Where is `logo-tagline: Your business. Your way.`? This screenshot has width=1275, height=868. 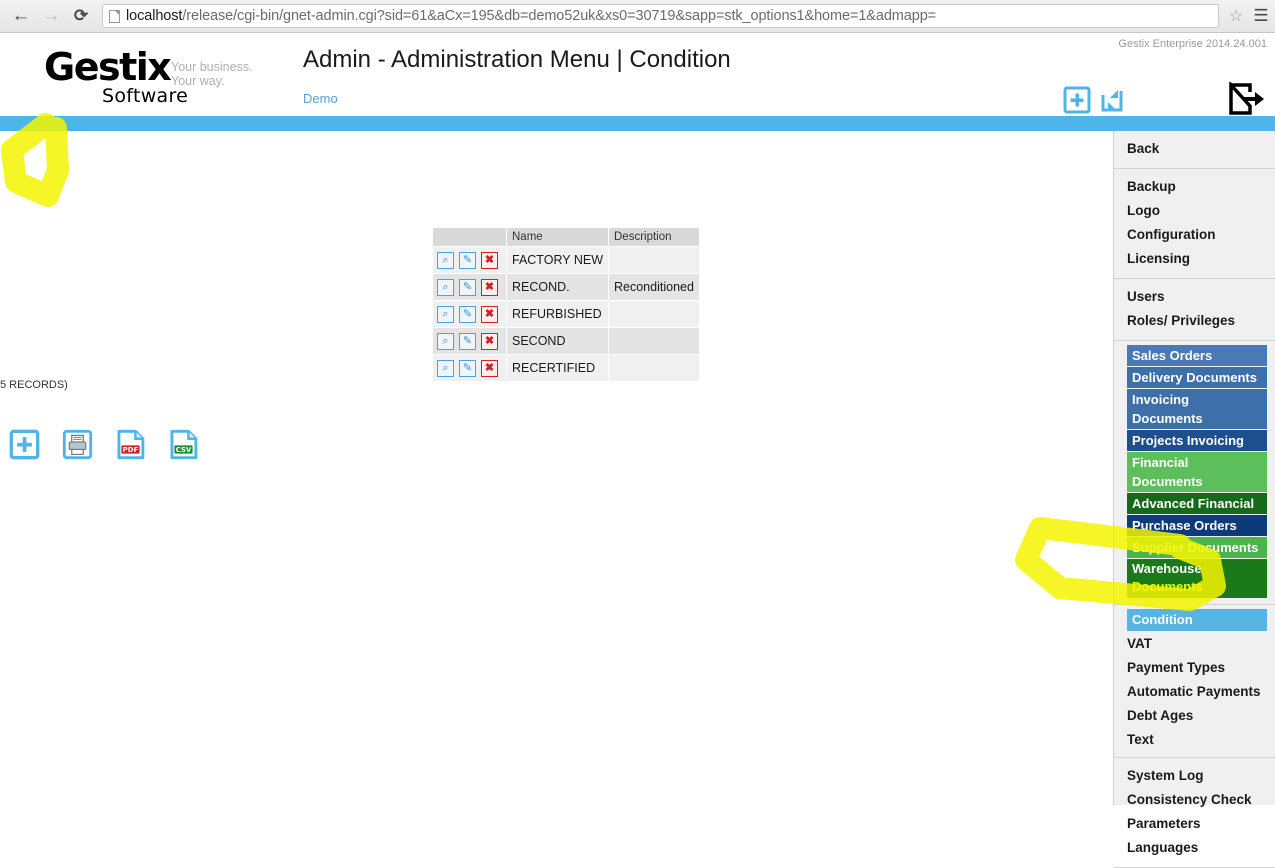 logo-tagline: Your business. Your way. is located at coordinates (212, 74).